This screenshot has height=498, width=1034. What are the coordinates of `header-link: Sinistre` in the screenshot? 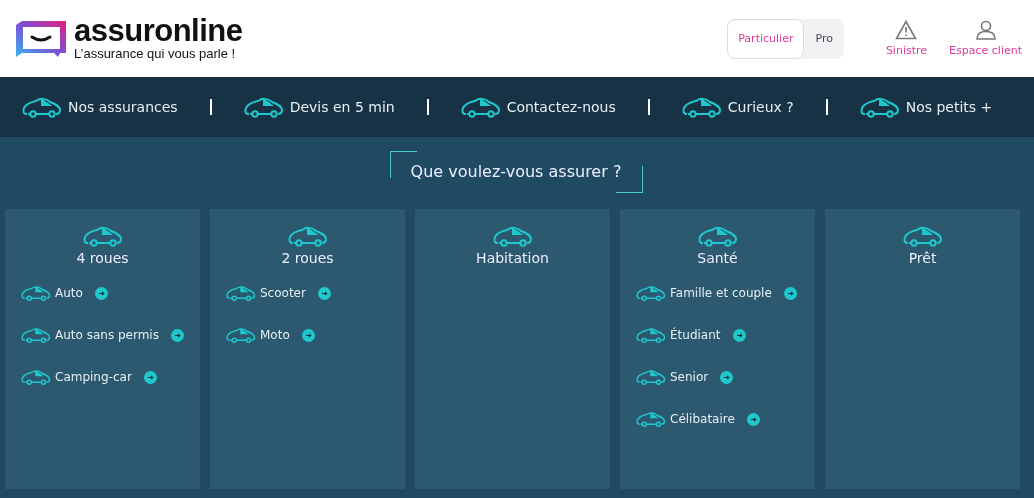 It's located at (906, 38).